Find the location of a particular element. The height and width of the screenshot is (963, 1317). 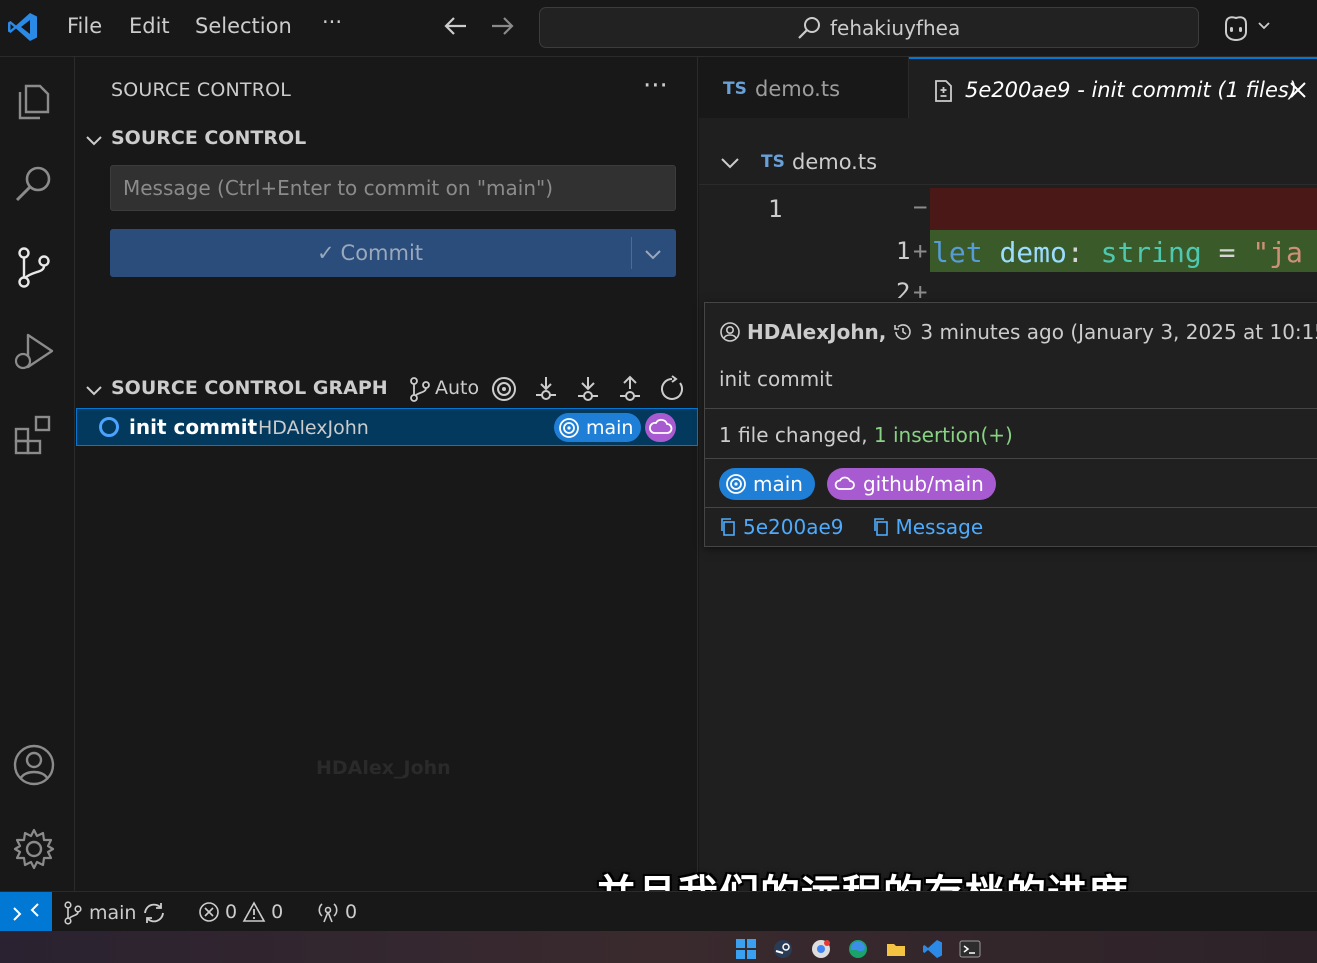

commit-message: init commit is located at coordinates (193, 427).